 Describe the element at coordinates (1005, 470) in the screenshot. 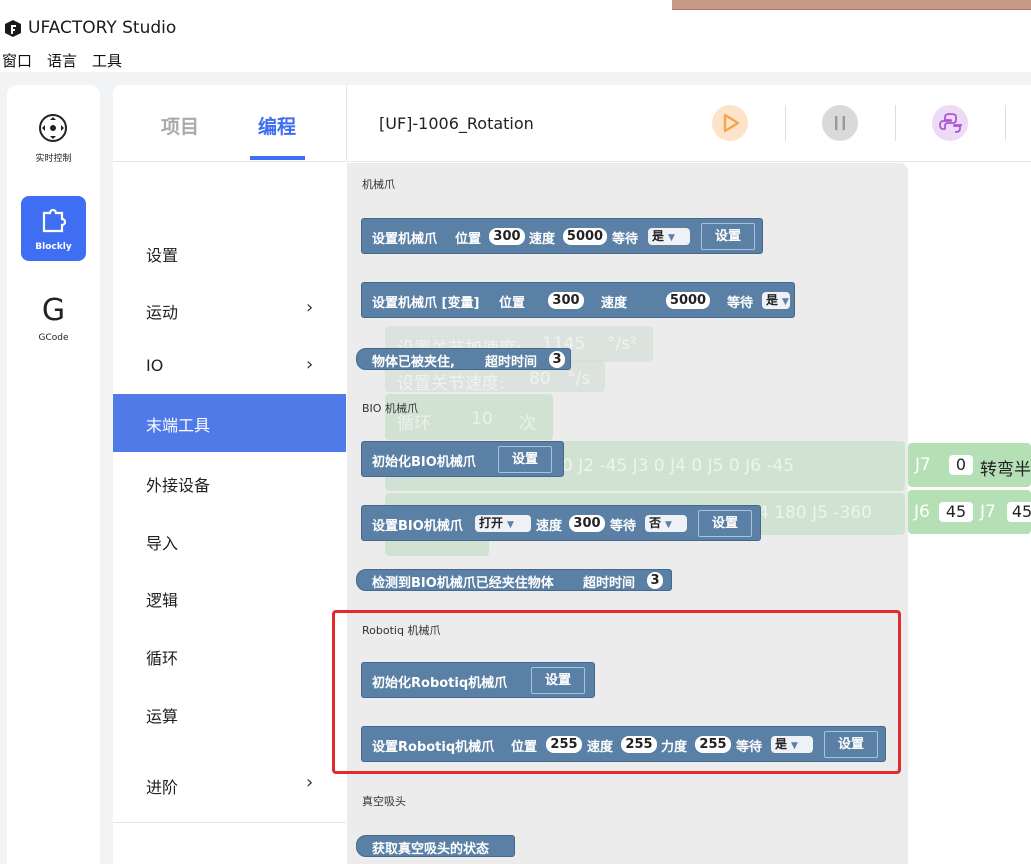

I see `corner-radius-label: 转弯半` at that location.